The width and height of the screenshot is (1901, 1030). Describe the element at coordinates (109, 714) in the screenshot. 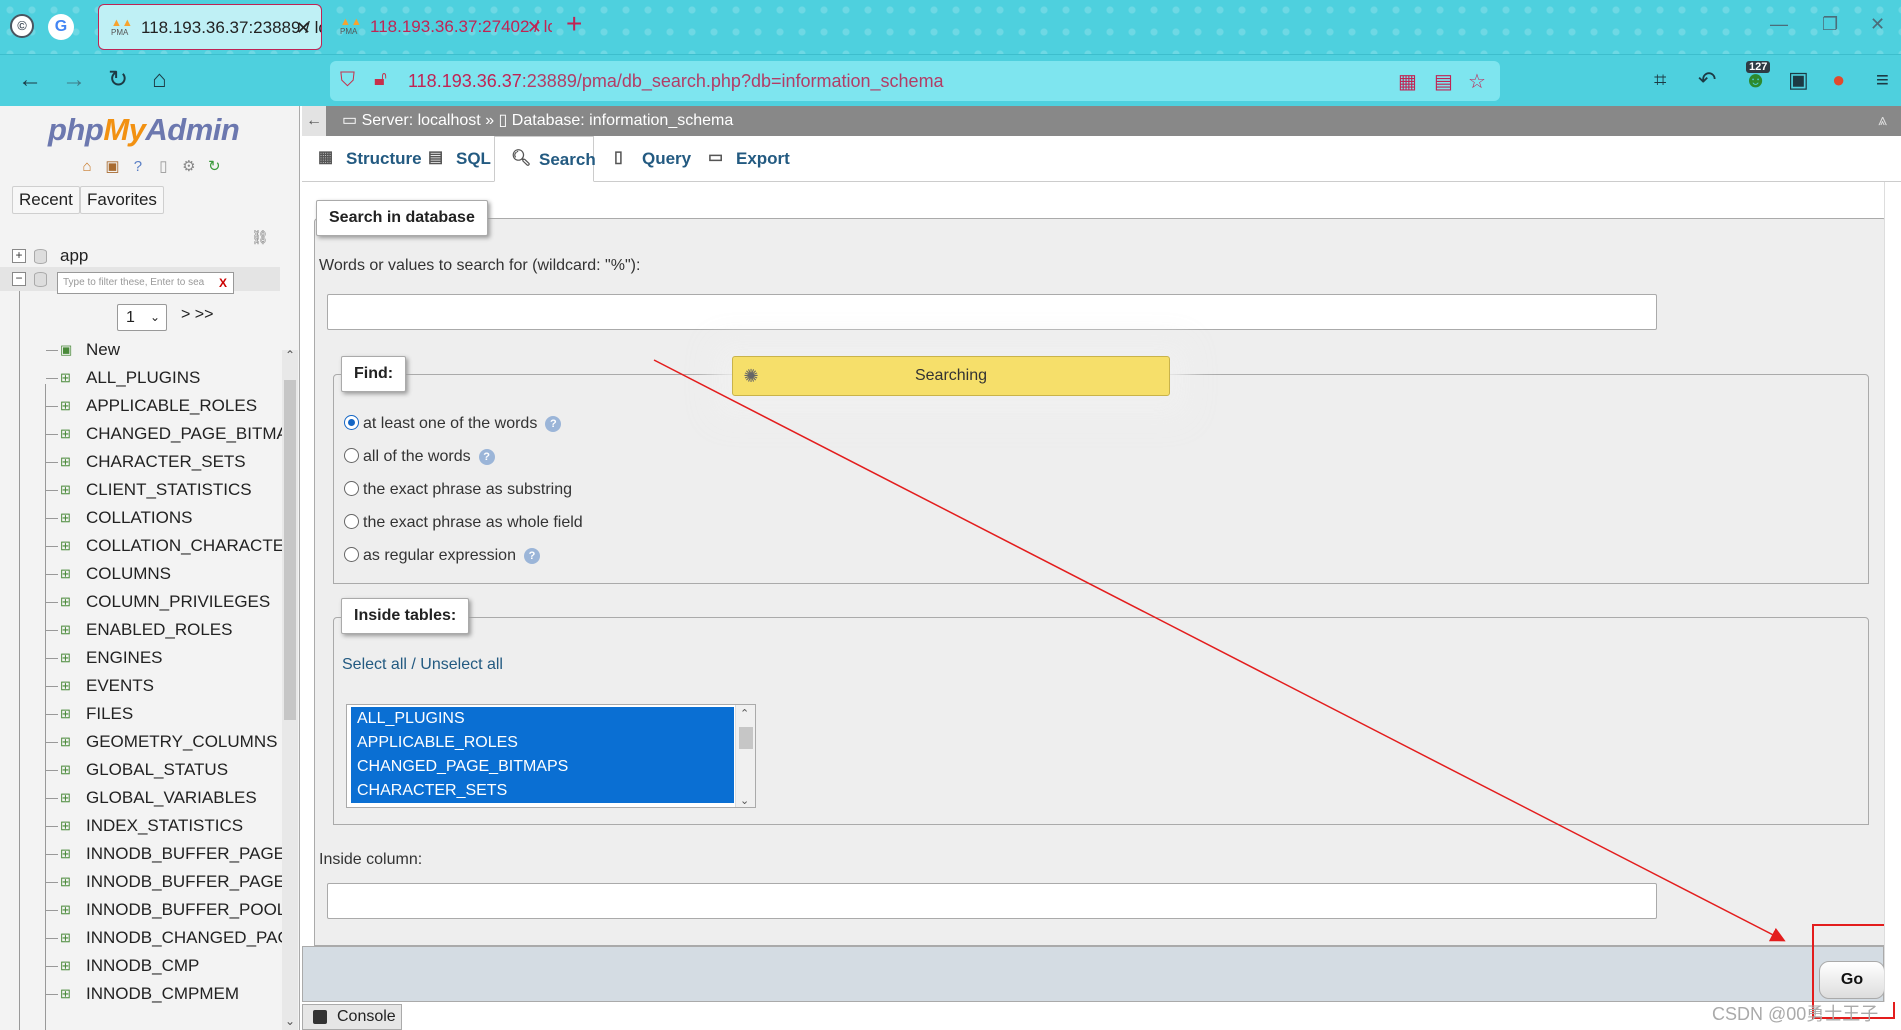

I see `tree-item-label: FILES` at that location.